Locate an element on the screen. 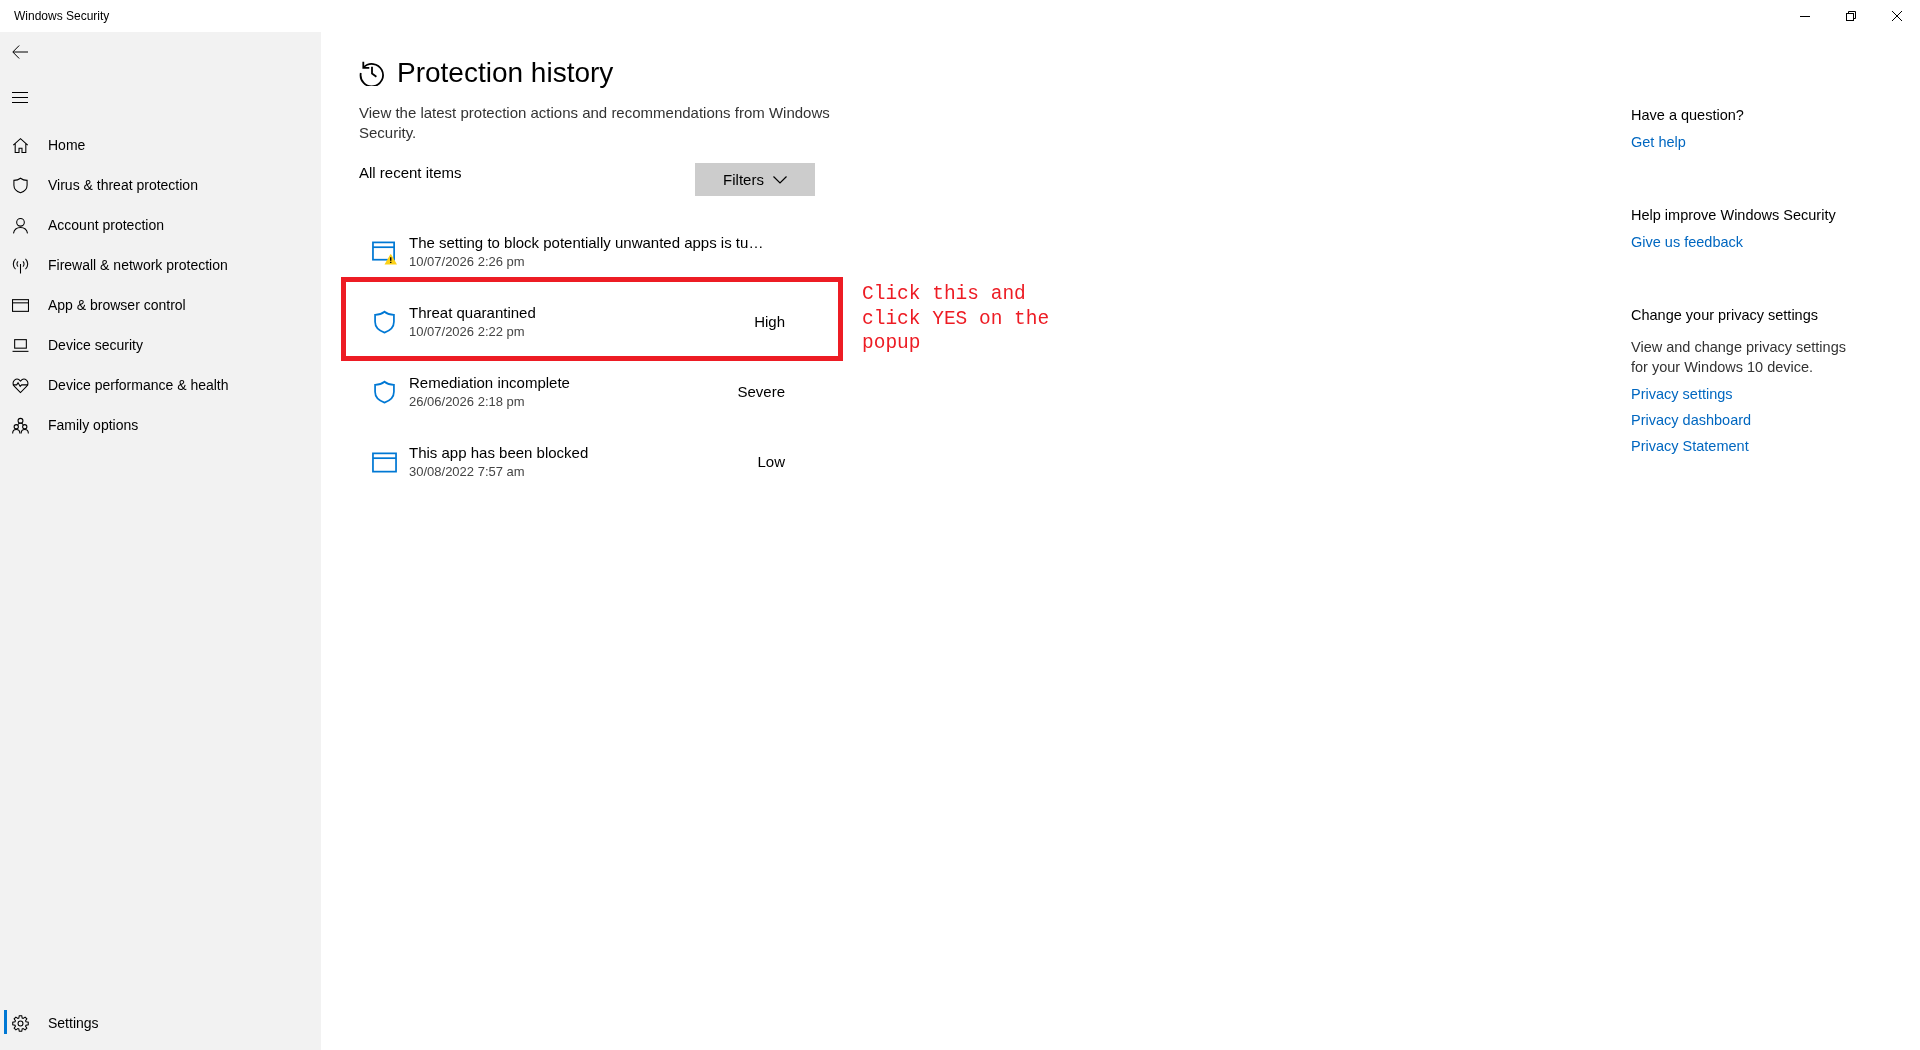 This screenshot has height=1050, width=1920. arrow-left-icon is located at coordinates (20, 52).